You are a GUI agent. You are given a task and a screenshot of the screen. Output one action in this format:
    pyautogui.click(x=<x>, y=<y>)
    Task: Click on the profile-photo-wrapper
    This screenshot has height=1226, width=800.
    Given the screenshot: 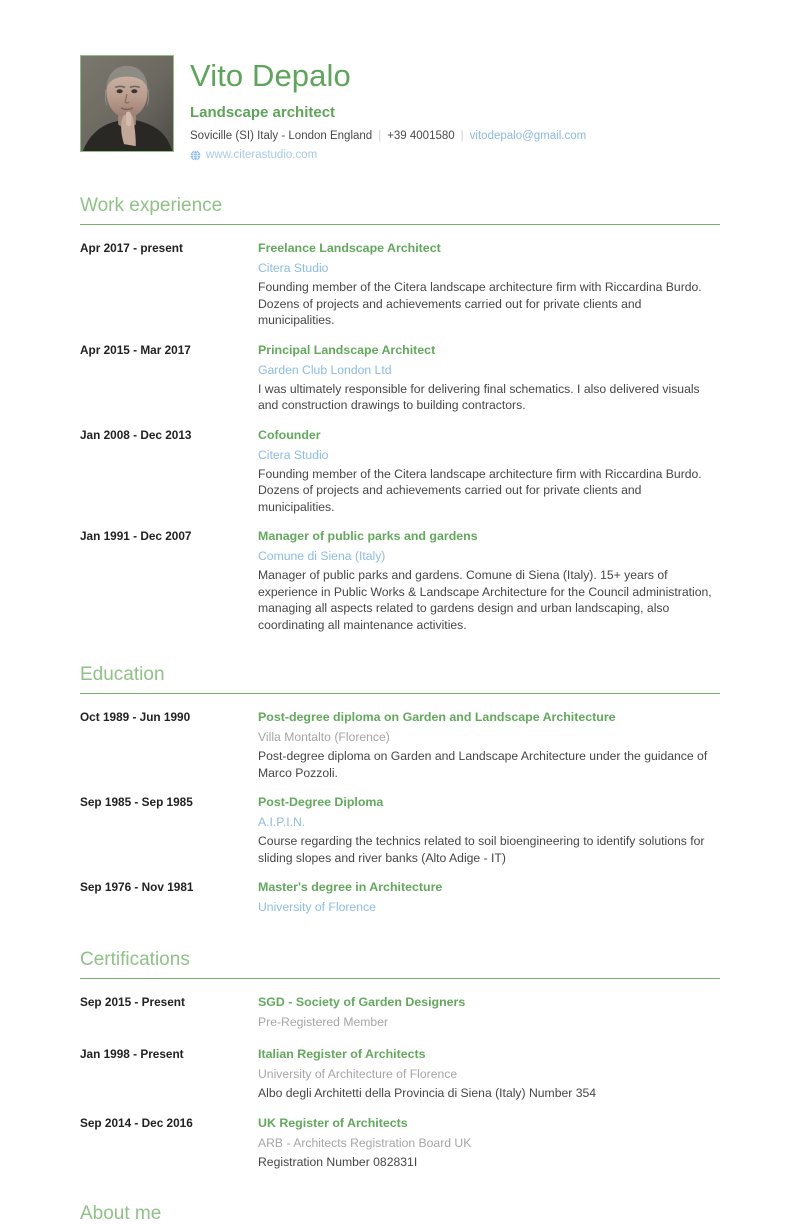 What is the action you would take?
    pyautogui.click(x=127, y=103)
    